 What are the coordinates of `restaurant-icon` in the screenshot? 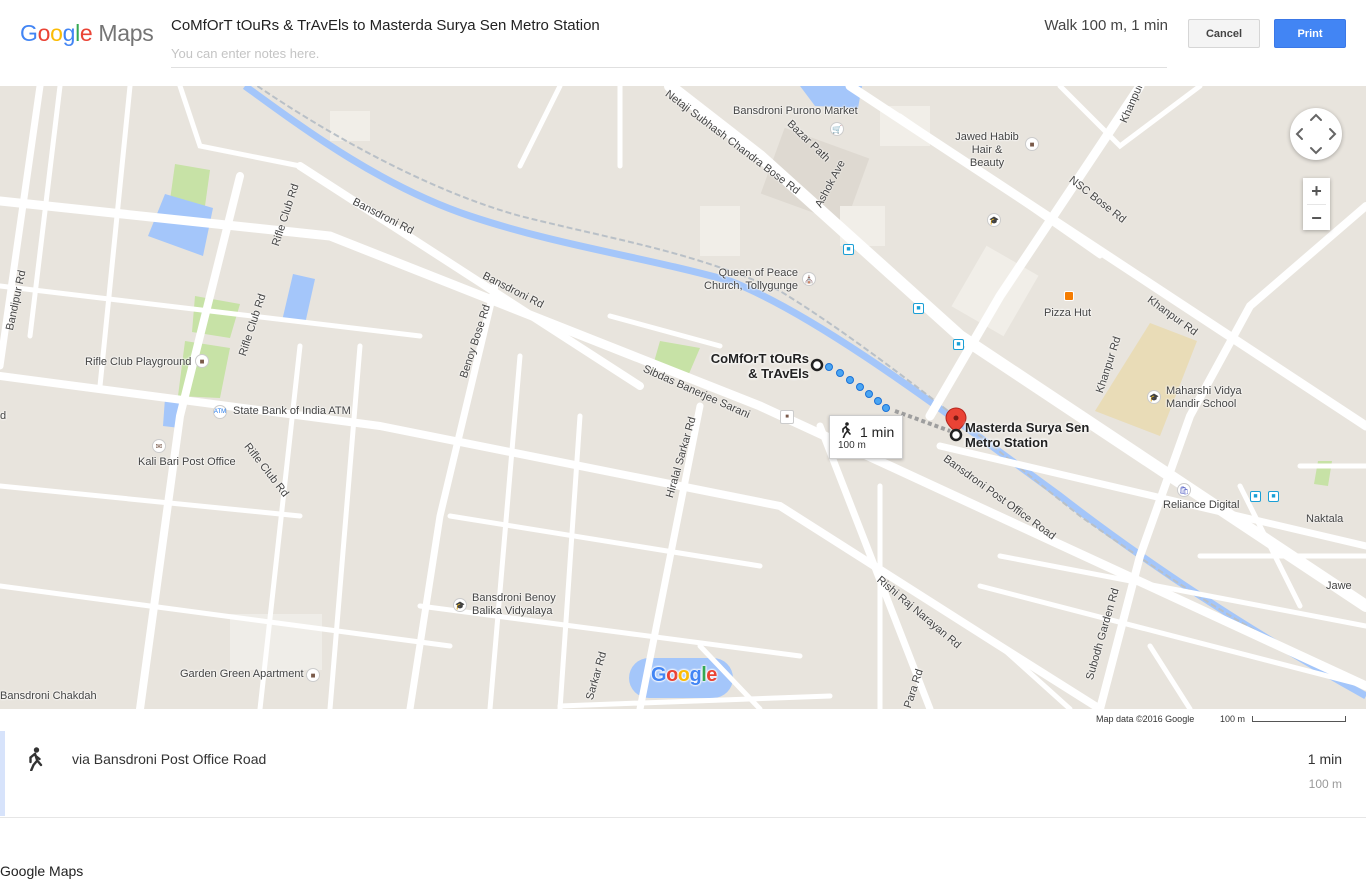 It's located at (1069, 296).